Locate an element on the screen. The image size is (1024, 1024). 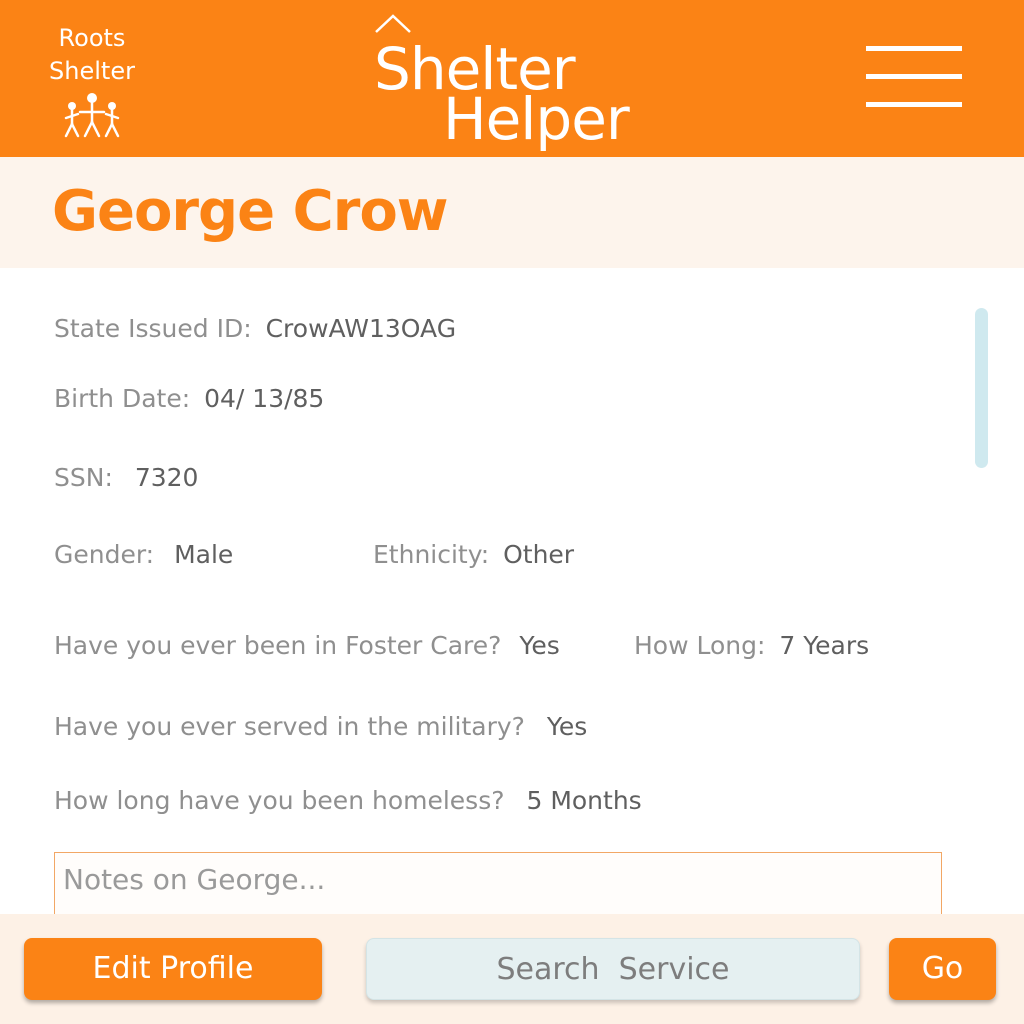
search-service-input is located at coordinates (613, 969).